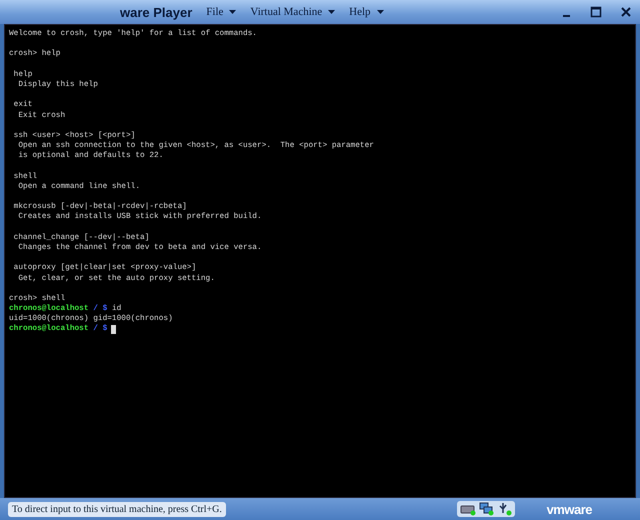 The image size is (640, 520). I want to click on close-icon, so click(626, 12).